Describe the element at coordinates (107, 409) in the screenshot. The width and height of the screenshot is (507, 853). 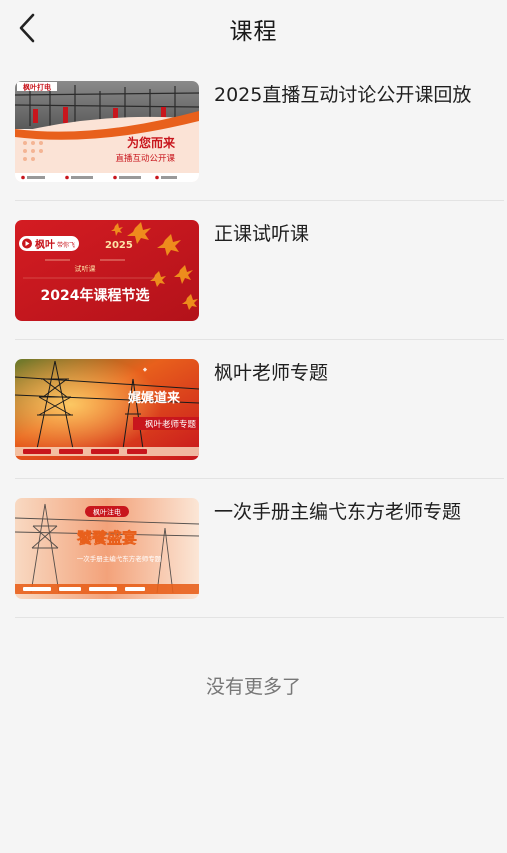
I see `course-thumbnail: ◆ 娓娓道来 枫叶老师专题` at that location.